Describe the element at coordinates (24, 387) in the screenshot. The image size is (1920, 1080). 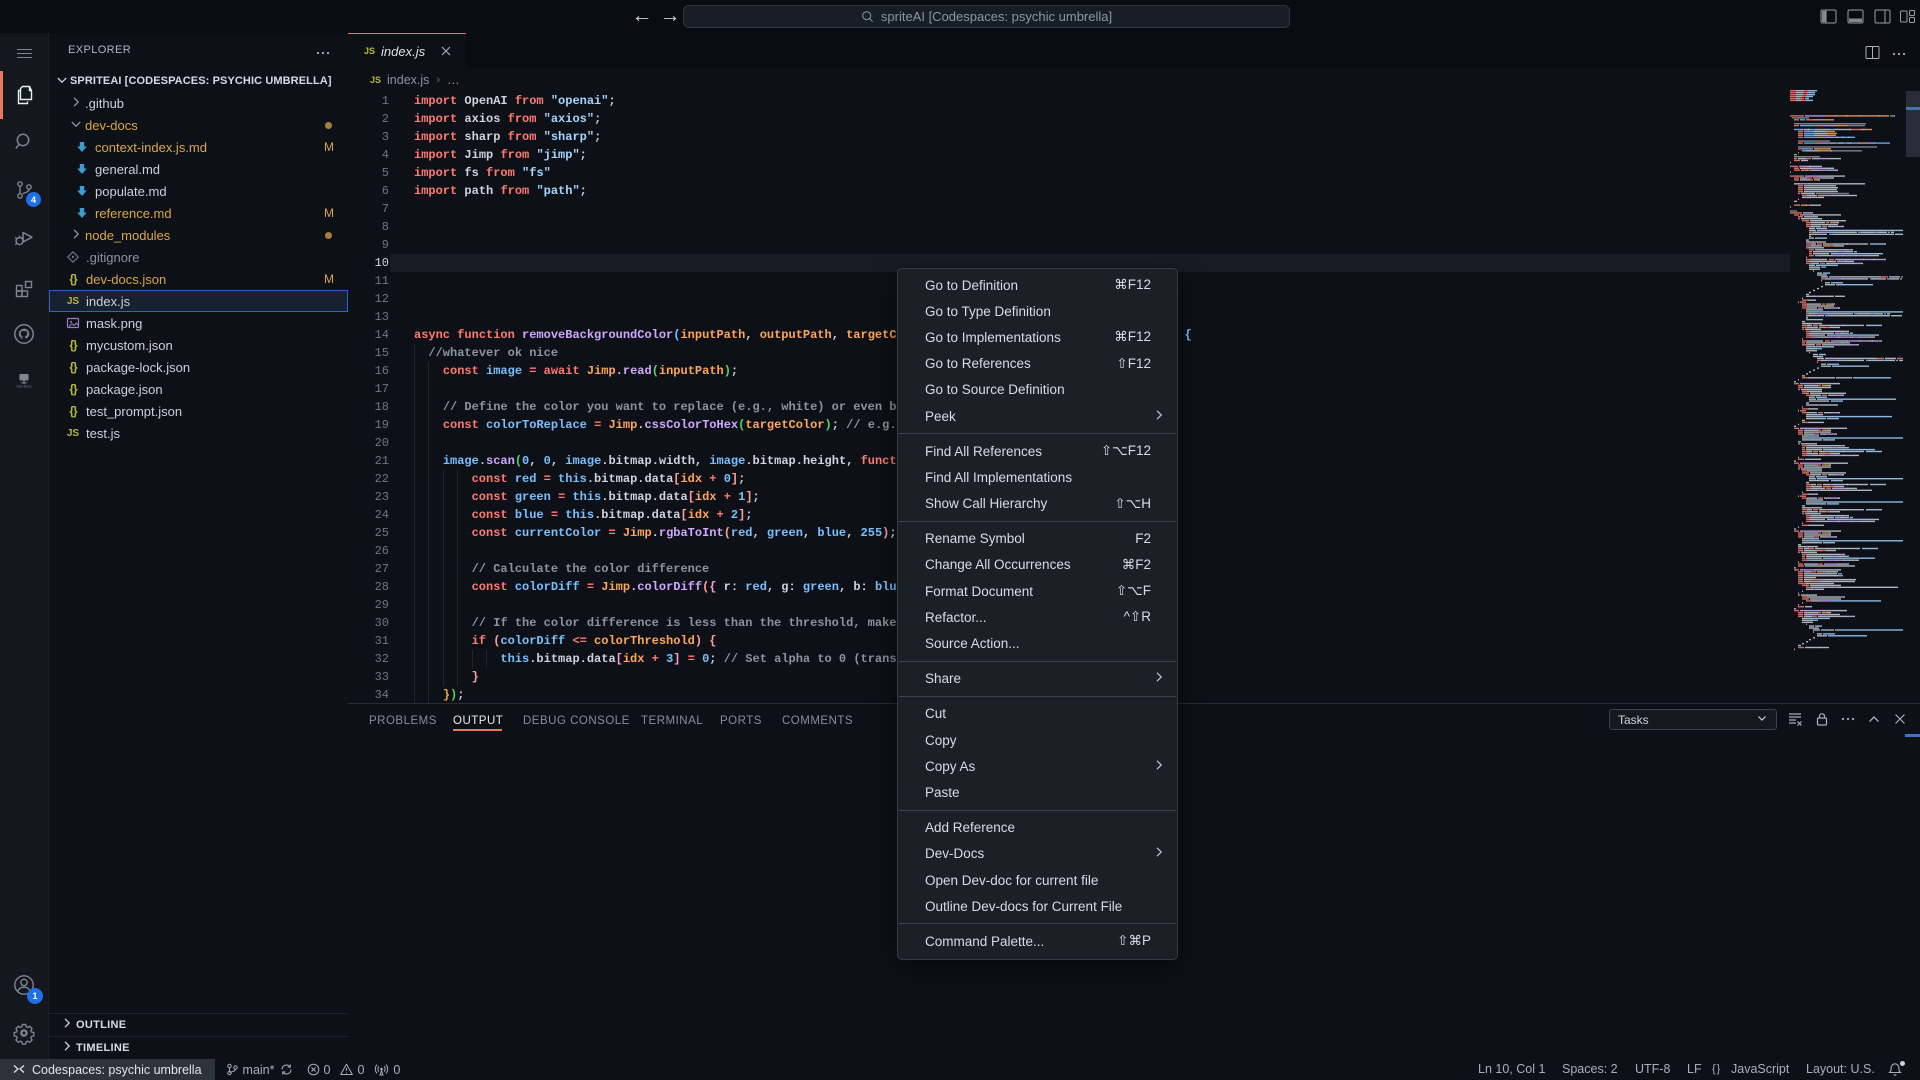
I see `svg-text: Dev-Docs` at that location.